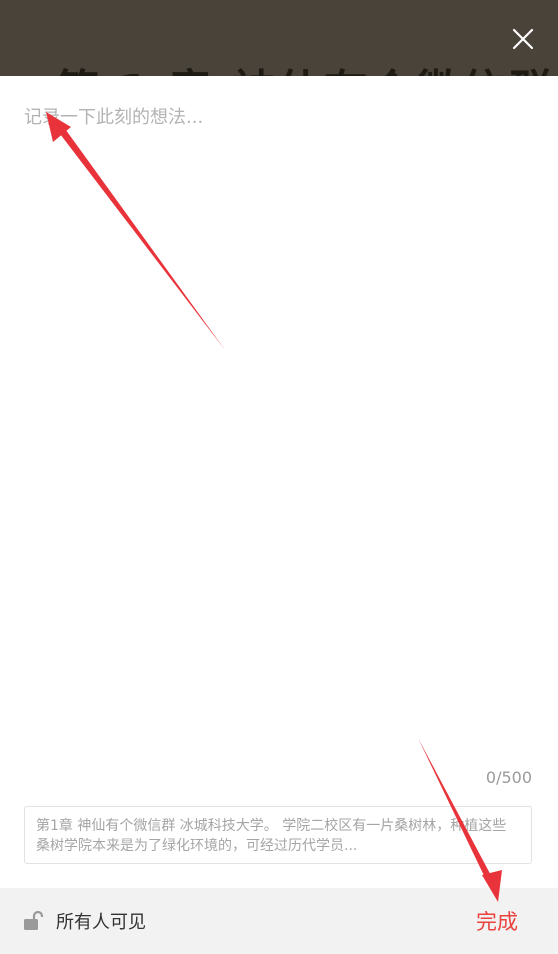  What do you see at coordinates (279, 39) in the screenshot?
I see `reader-backdrop: 第 1 章 神仙有个微信群` at bounding box center [279, 39].